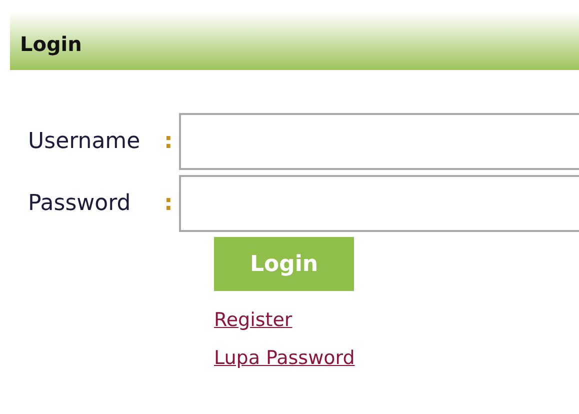 This screenshot has height=414, width=579. I want to click on text-link: Lupa Password, so click(284, 358).